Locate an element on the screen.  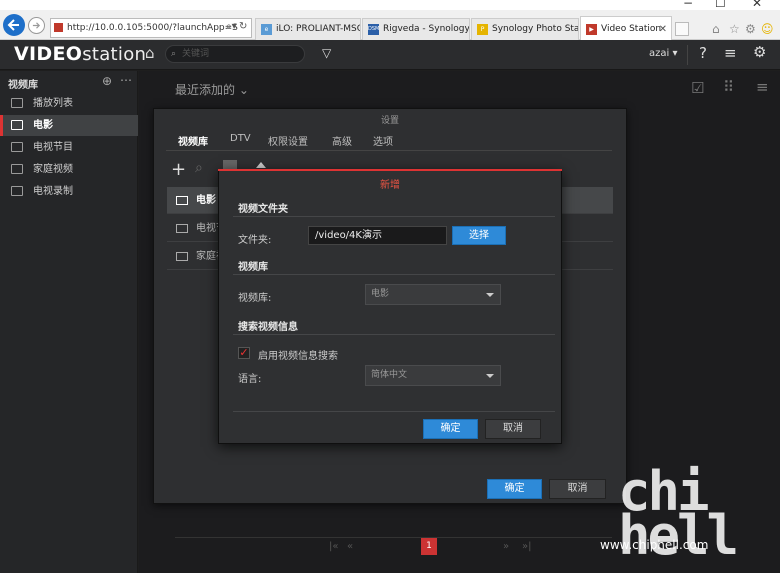
section-search-info: 搜索视频信息 is located at coordinates (268, 327).